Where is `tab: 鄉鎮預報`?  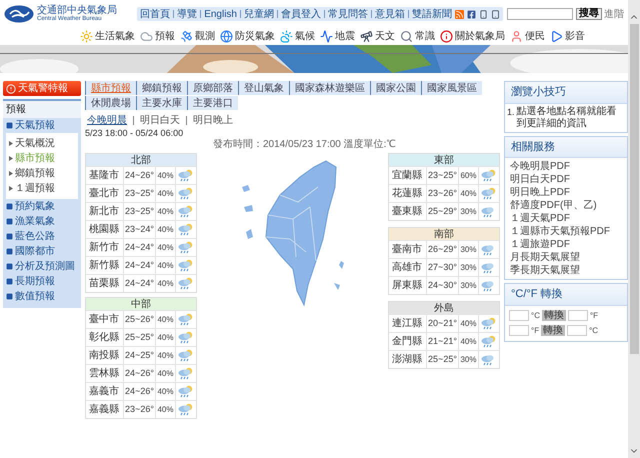 tab: 鄉鎮預報 is located at coordinates (161, 88).